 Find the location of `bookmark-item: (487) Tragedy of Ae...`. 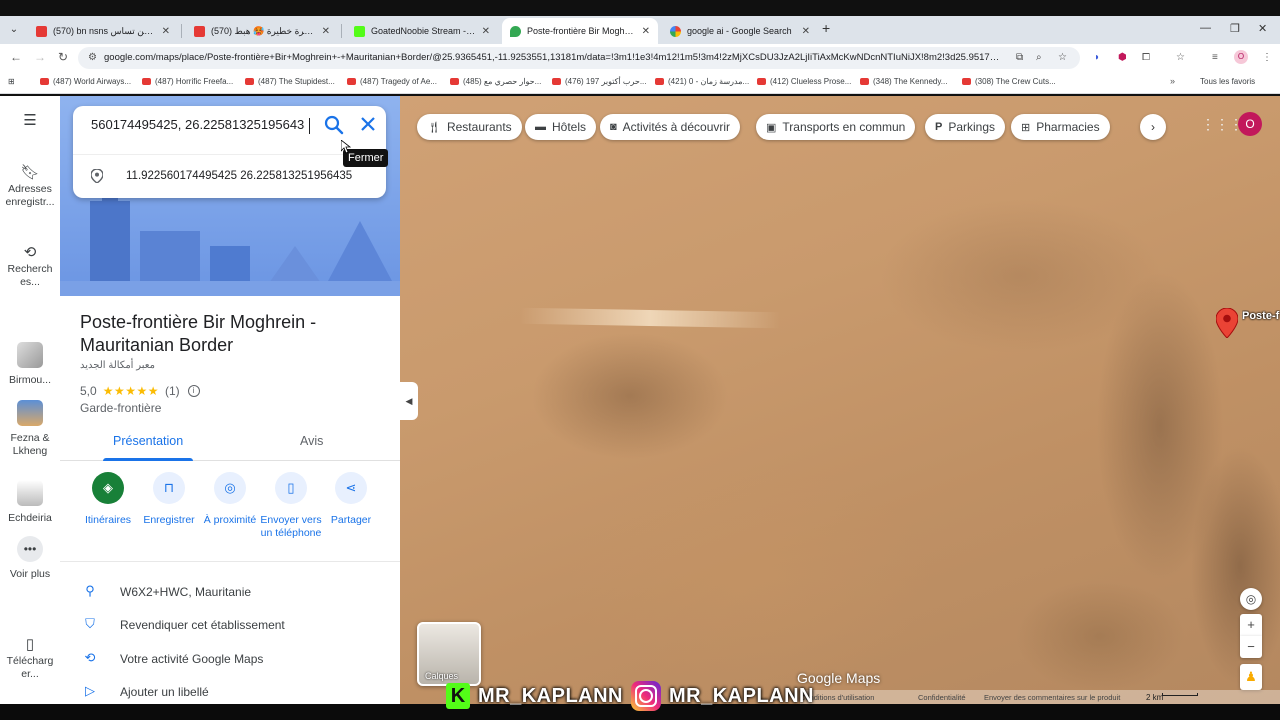

bookmark-item: (487) Tragedy of Ae... is located at coordinates (392, 81).